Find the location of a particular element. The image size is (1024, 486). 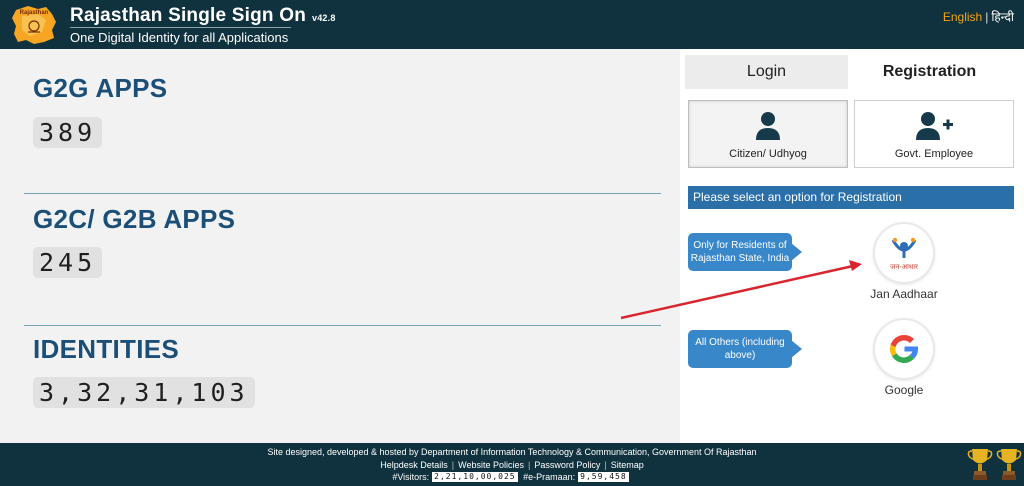

stat-counter-identities: 3,32,31,103 is located at coordinates (144, 392).